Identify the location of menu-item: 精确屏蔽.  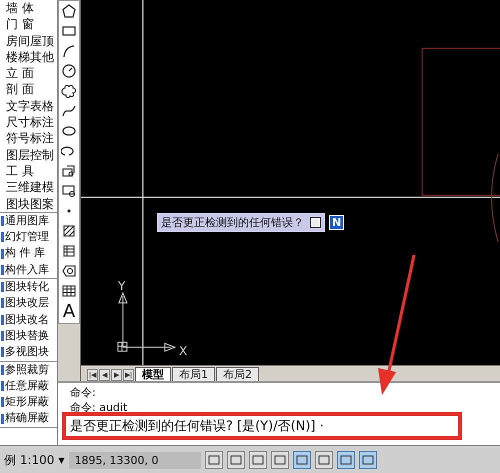
(28, 418).